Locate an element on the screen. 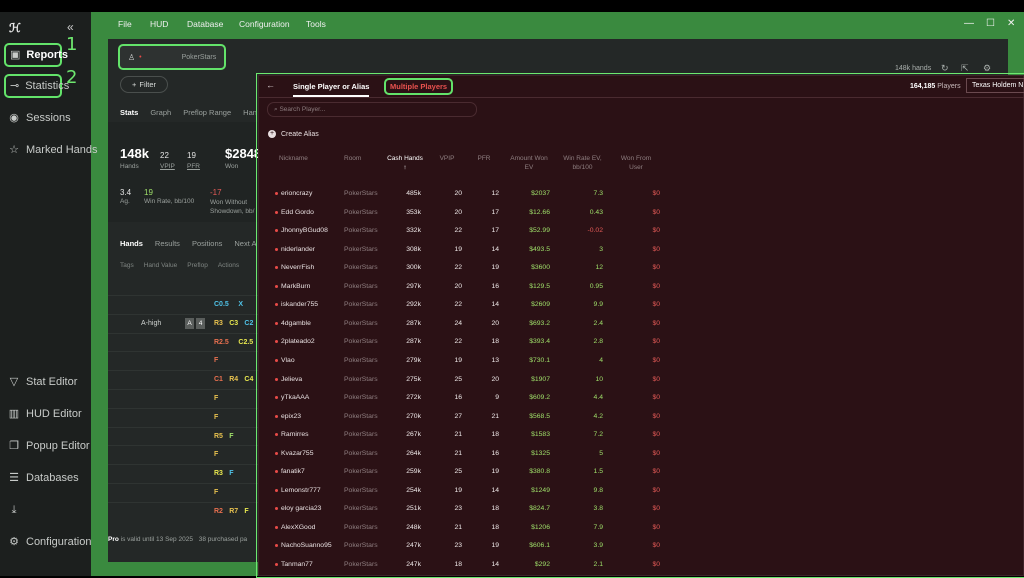  menu-file: File is located at coordinates (125, 24).